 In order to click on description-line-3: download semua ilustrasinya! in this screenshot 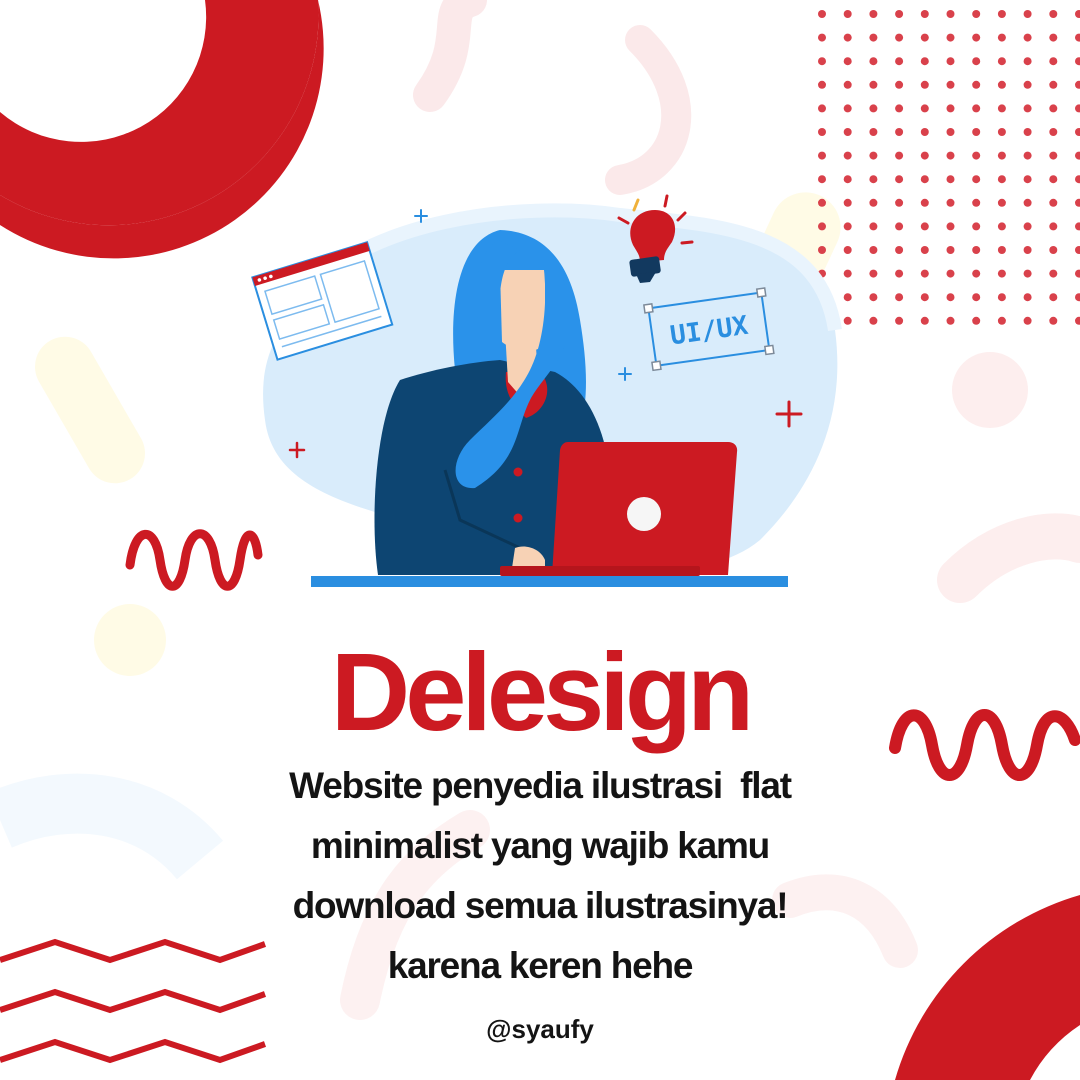, I will do `click(540, 905)`.